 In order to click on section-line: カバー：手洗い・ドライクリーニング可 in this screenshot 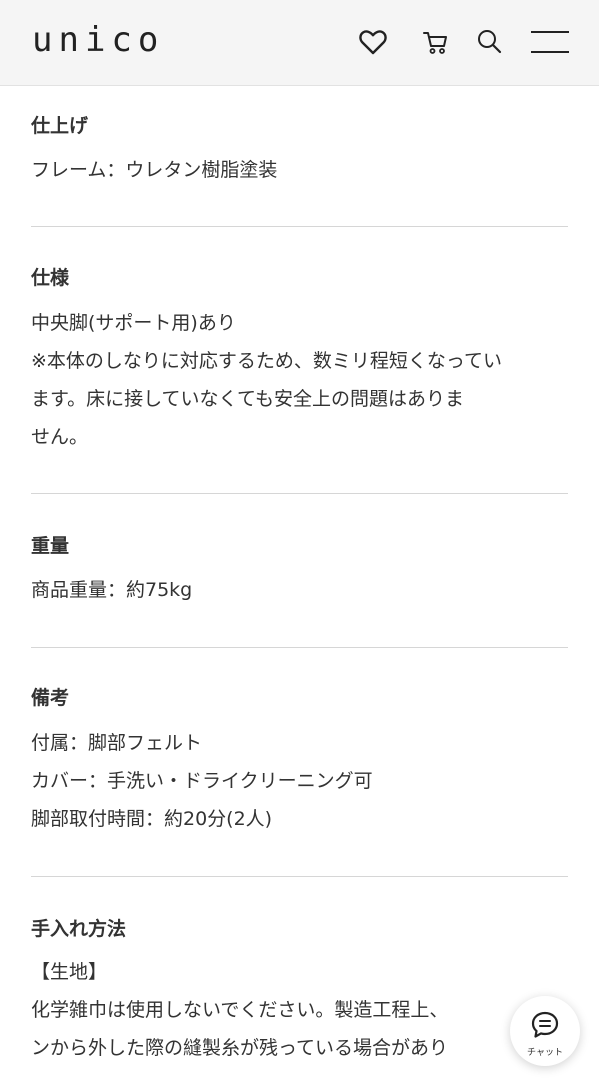, I will do `click(202, 781)`.